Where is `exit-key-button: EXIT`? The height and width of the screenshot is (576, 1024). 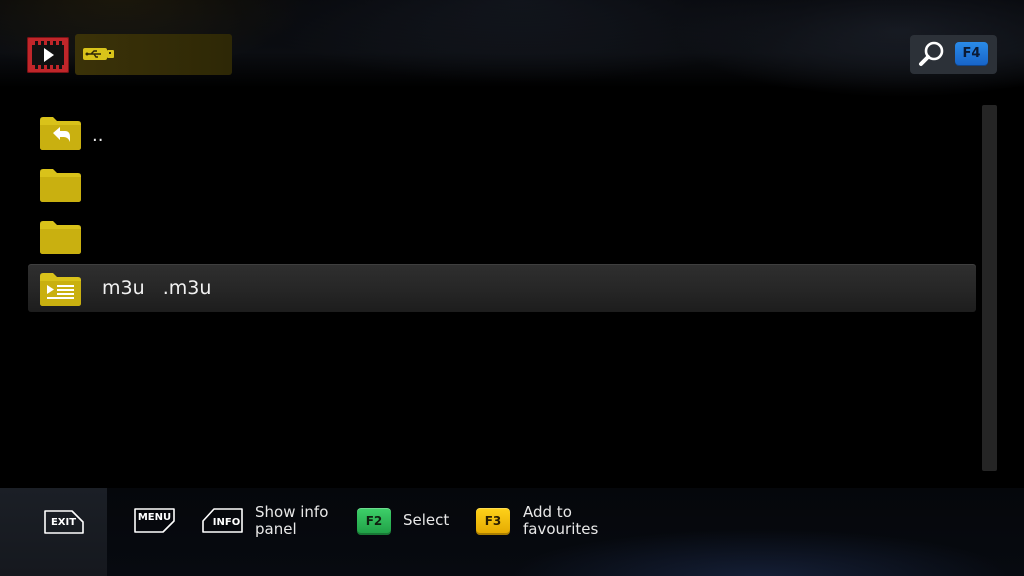
exit-key-button: EXIT is located at coordinates (63, 522).